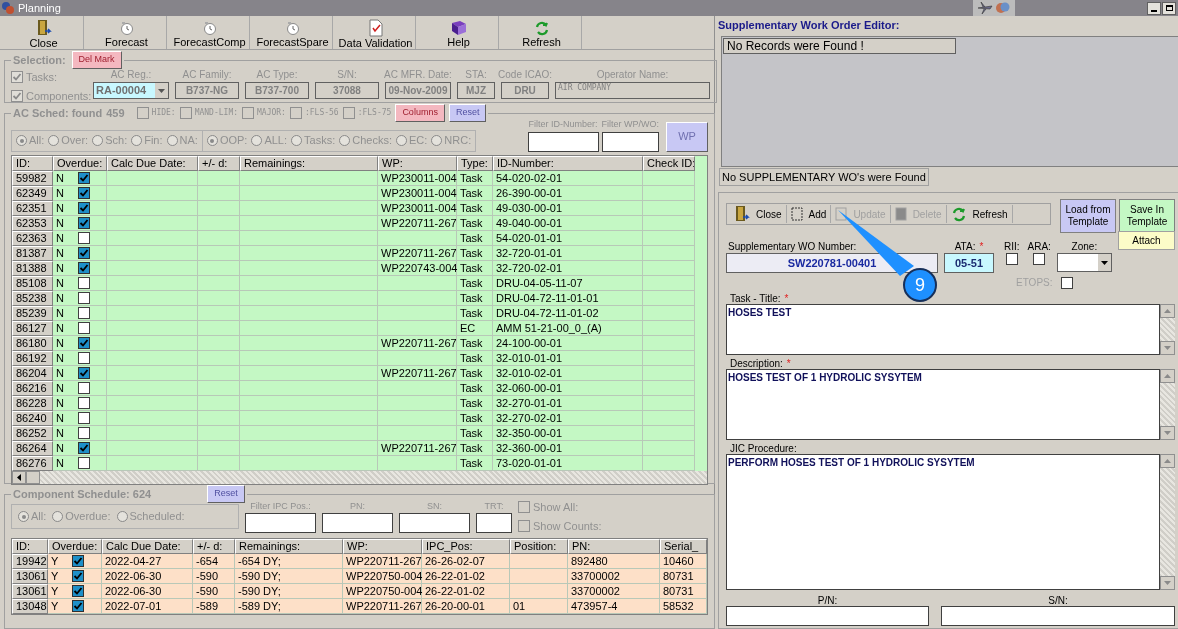 This screenshot has height=629, width=1178. Describe the element at coordinates (30, 591) in the screenshot. I see `row-id-cell: 13061` at that location.